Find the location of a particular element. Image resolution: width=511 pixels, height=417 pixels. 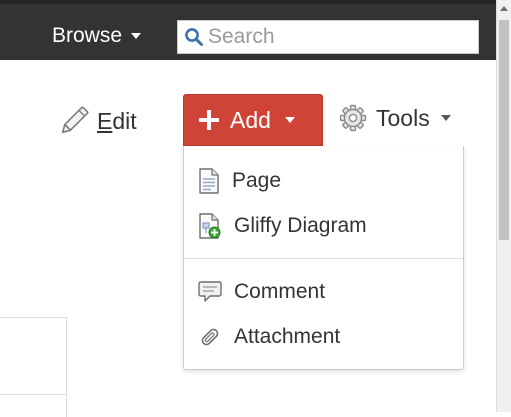

search-input is located at coordinates (338, 37).